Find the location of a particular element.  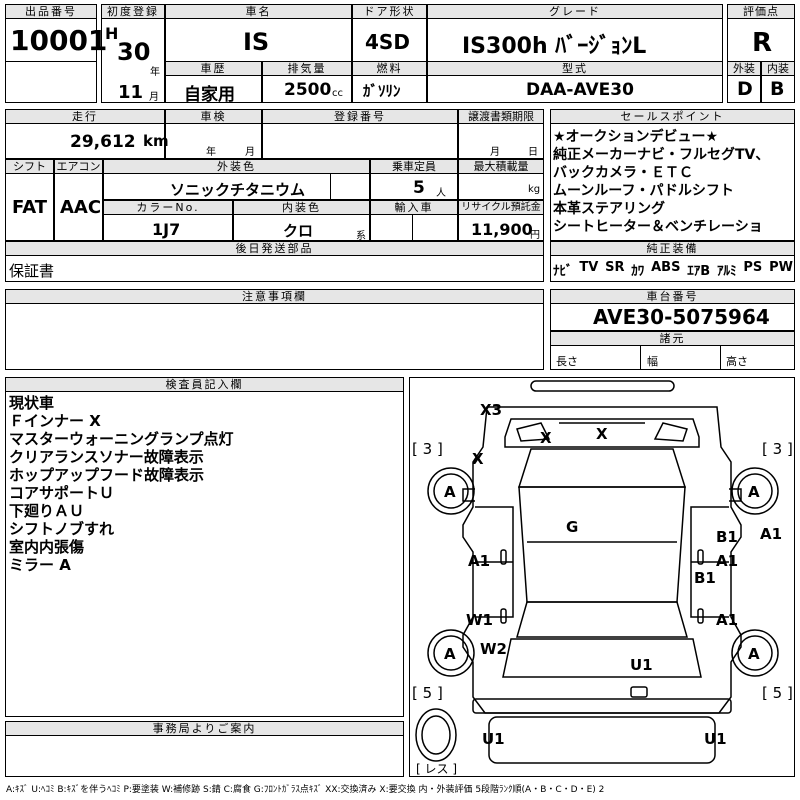

sales-line: シートヒーター＆ベンチレーショ is located at coordinates (658, 227).